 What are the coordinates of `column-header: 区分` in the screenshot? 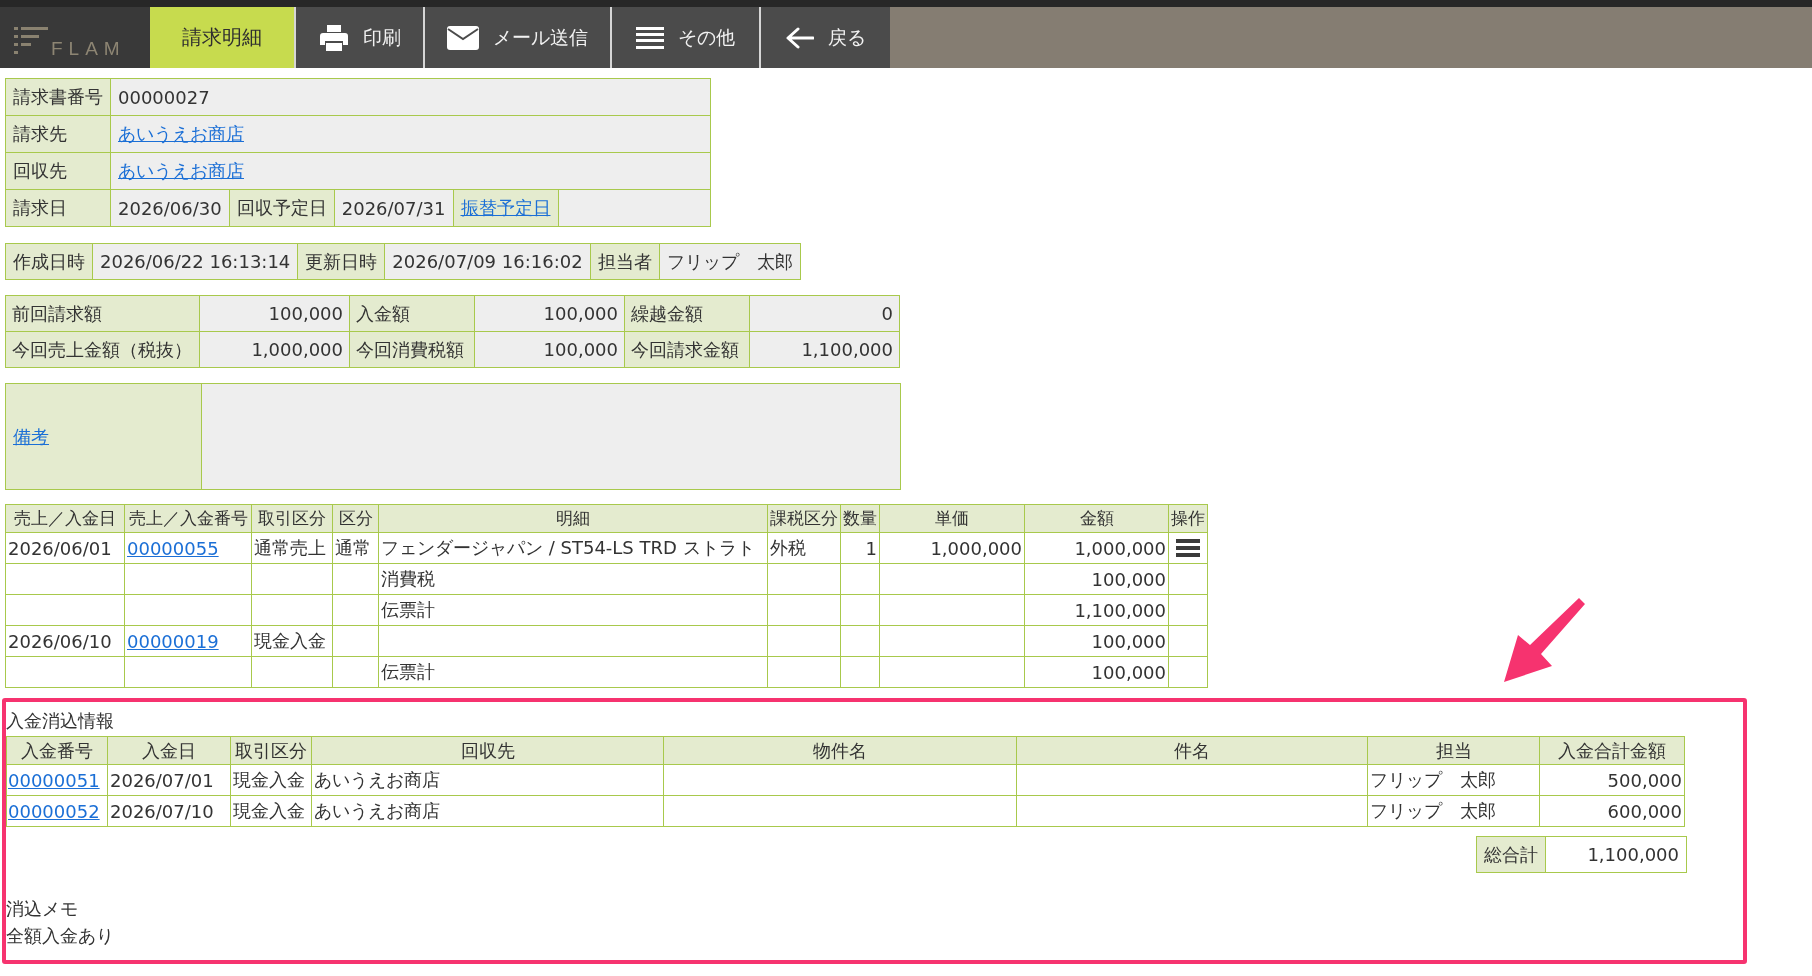 It's located at (355, 518).